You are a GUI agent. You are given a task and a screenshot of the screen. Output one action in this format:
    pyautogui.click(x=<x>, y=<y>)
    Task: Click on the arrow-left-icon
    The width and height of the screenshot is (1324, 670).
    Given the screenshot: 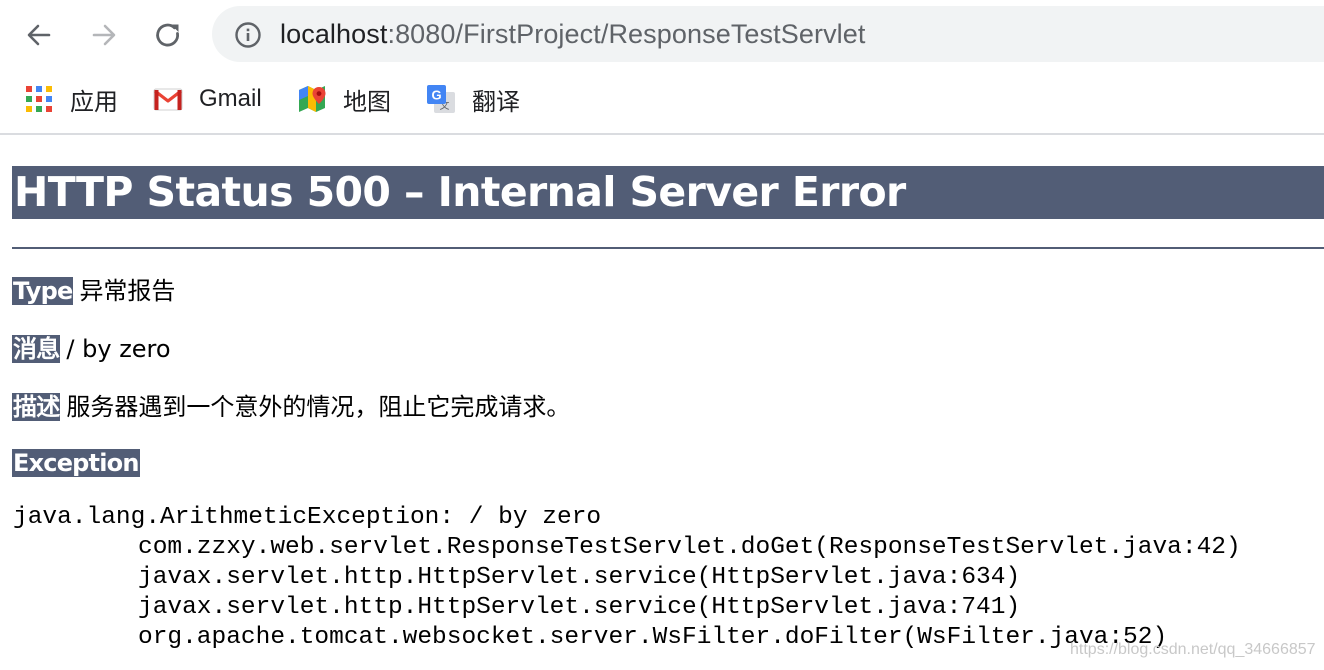 What is the action you would take?
    pyautogui.click(x=39, y=35)
    